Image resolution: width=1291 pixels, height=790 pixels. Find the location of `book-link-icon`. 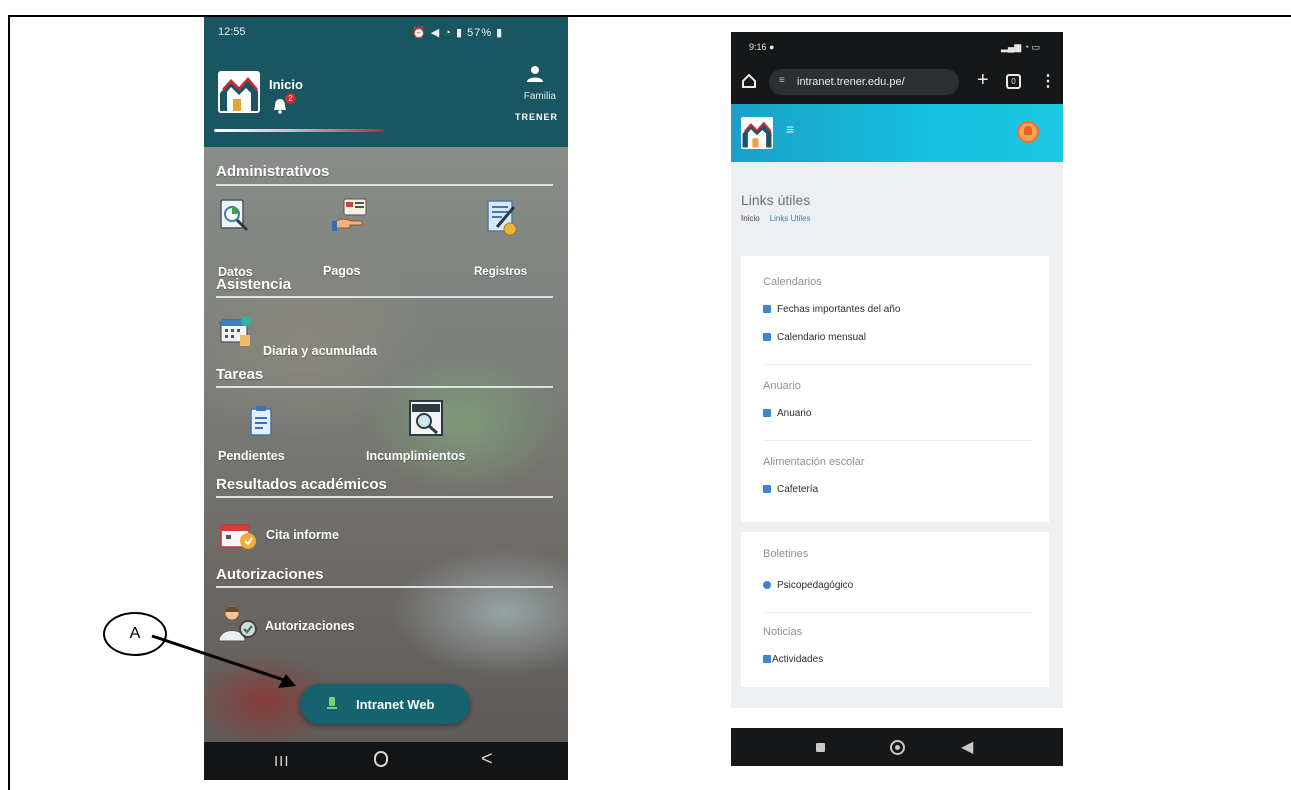

book-link-icon is located at coordinates (767, 413).